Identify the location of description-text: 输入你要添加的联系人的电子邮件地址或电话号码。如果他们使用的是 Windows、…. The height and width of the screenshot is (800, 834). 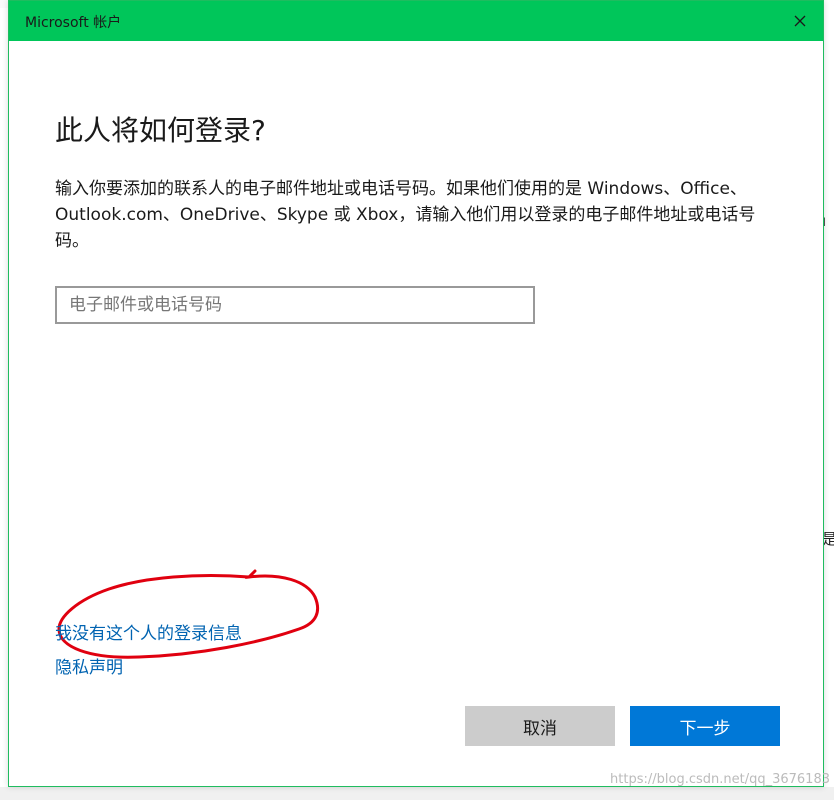
(405, 215).